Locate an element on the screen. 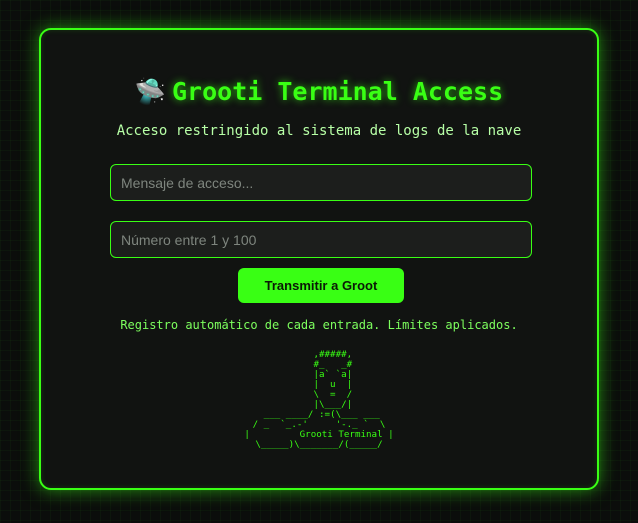 Image resolution: width=638 pixels, height=523 pixels. number-input is located at coordinates (321, 239).